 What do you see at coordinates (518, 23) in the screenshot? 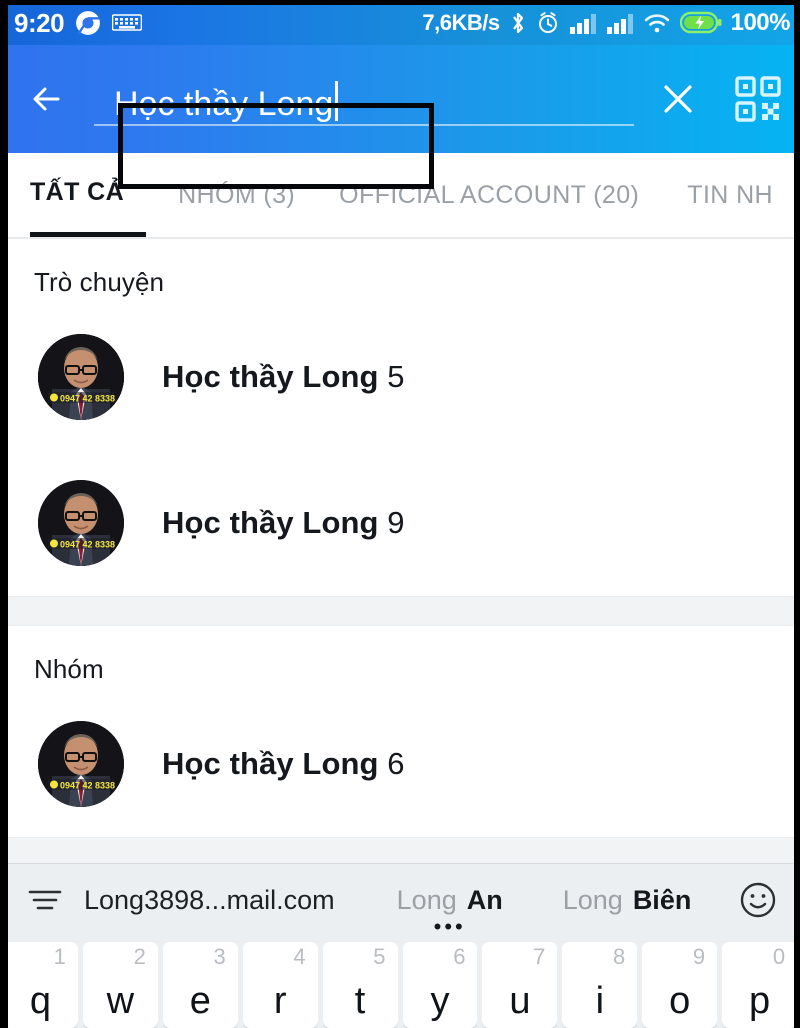
I see `bluetooth-icon` at bounding box center [518, 23].